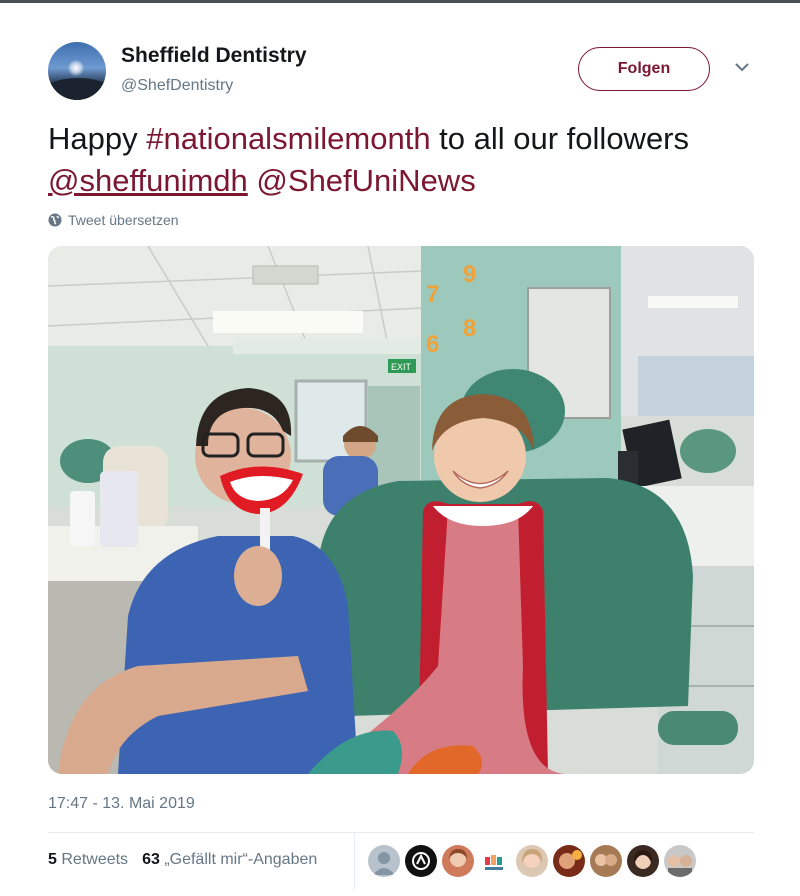  I want to click on likes-label: „Gefällt mir“-Angaben, so click(241, 859).